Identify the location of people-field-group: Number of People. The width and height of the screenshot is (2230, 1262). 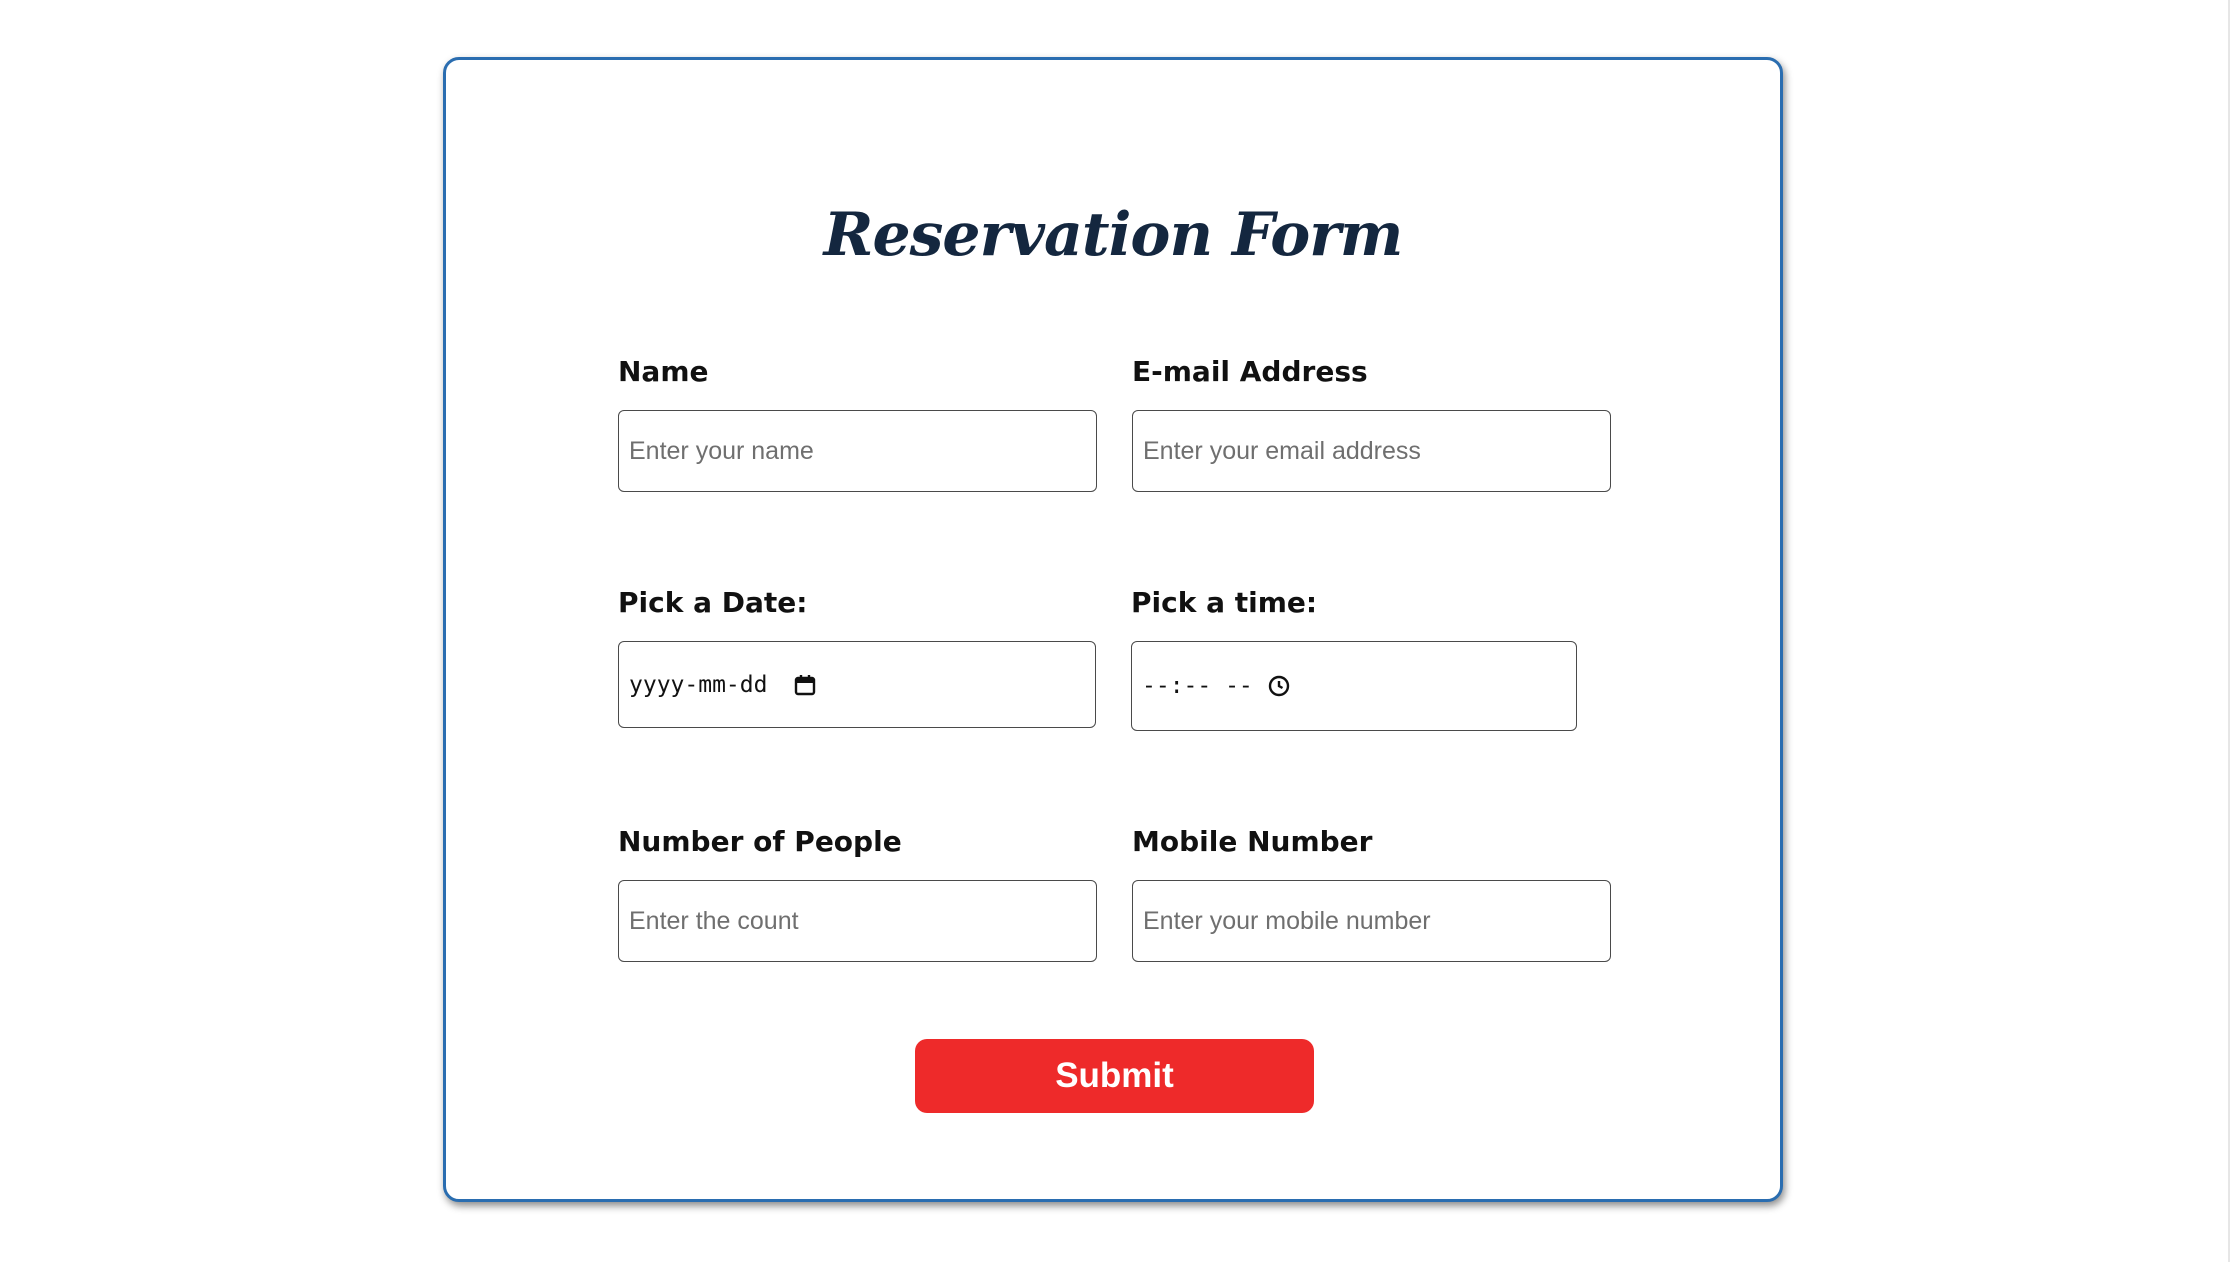
(857, 893).